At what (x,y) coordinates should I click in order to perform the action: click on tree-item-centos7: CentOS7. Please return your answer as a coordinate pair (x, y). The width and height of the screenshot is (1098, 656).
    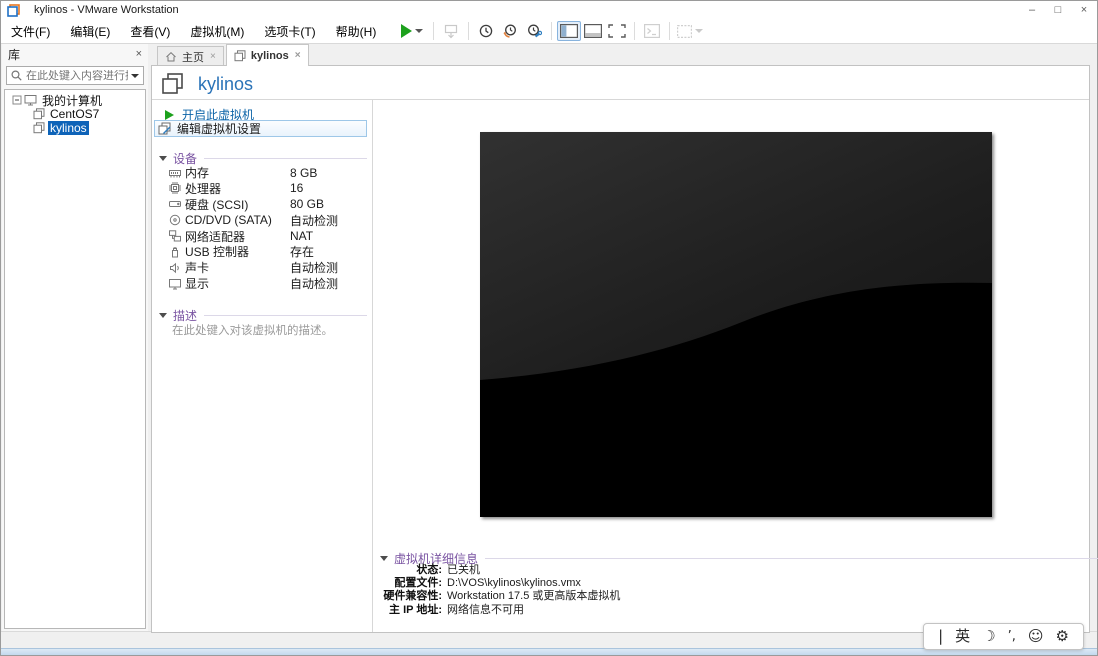
    Looking at the image, I should click on (75, 114).